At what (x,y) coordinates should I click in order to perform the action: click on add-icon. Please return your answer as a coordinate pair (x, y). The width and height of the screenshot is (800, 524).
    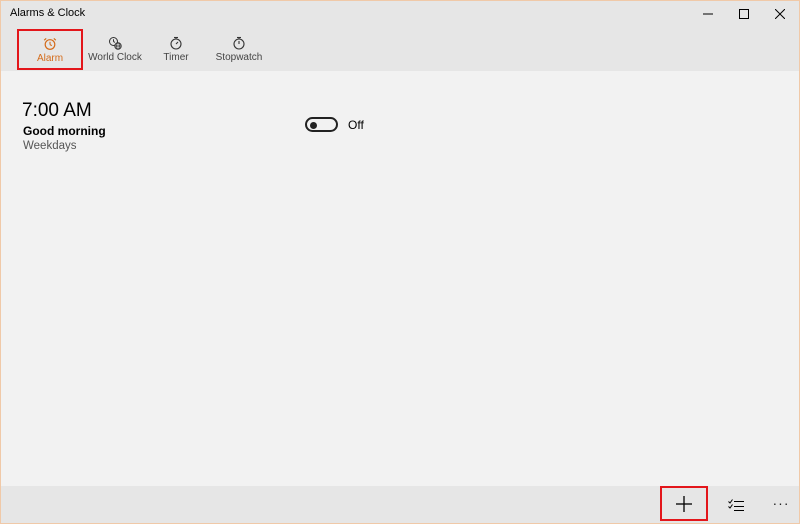
    Looking at the image, I should click on (684, 503).